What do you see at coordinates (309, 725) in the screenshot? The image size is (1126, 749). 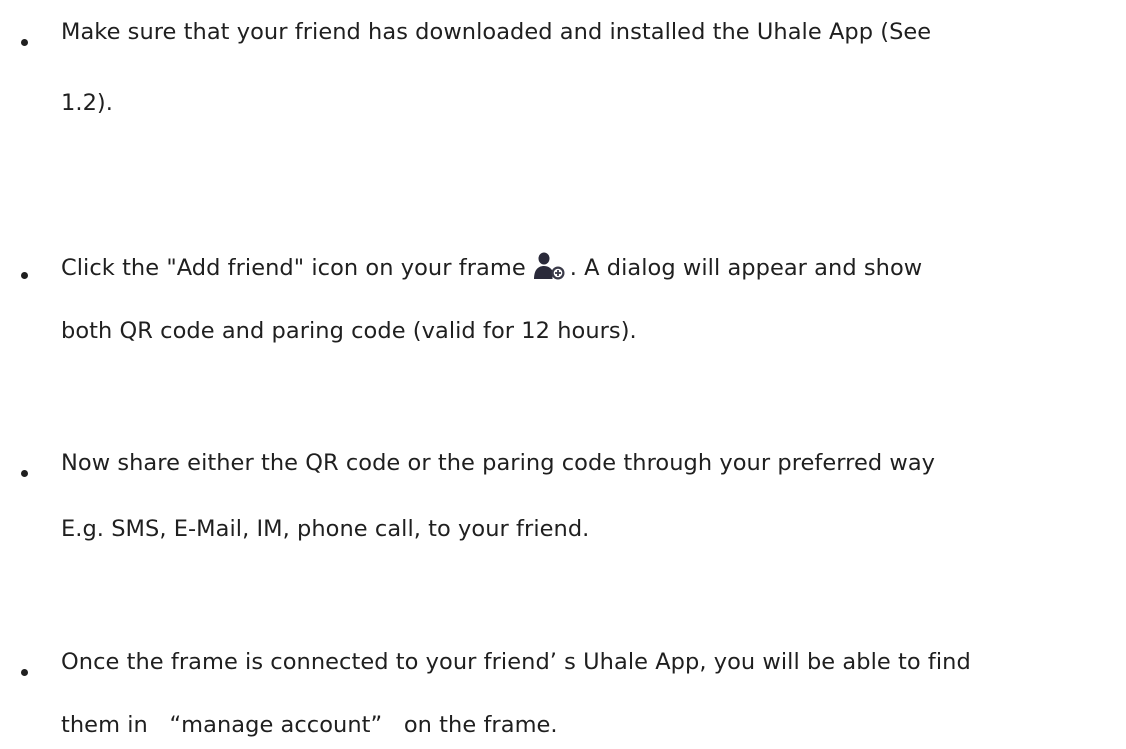 I see `list-item-line: them in “manage account” on the frame.` at bounding box center [309, 725].